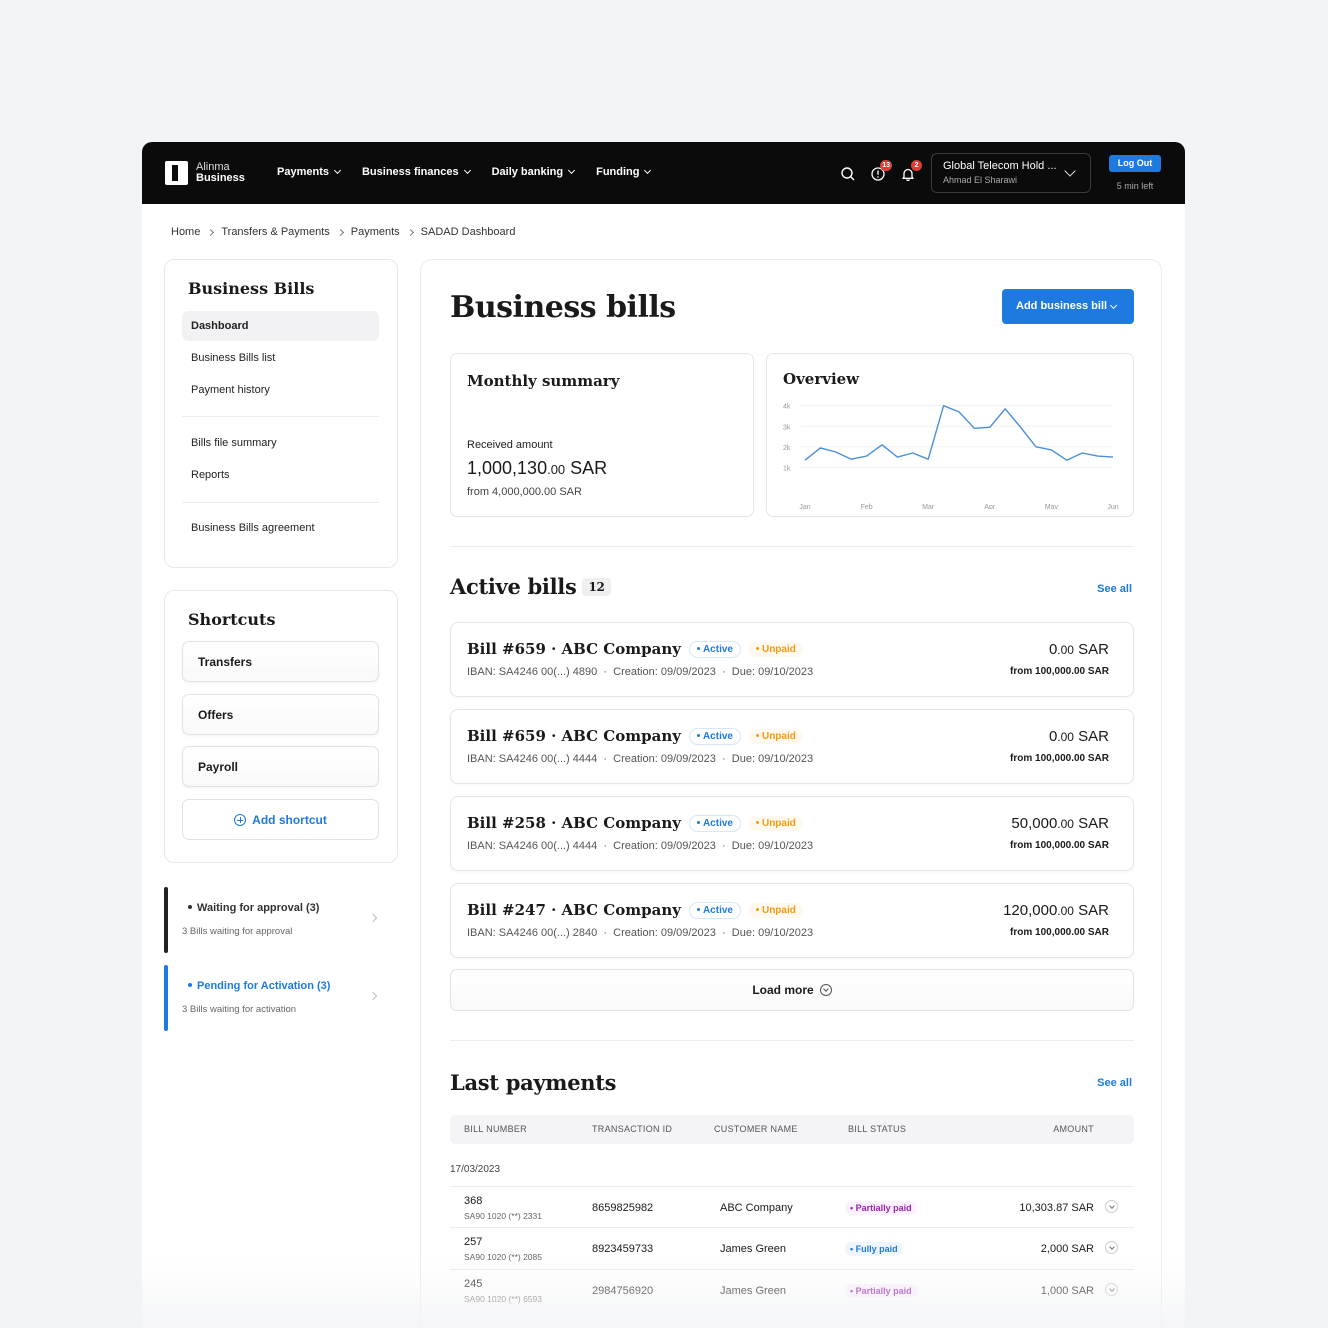 The width and height of the screenshot is (1328, 1328). What do you see at coordinates (787, 468) in the screenshot?
I see `y-tick-label: 1k` at bounding box center [787, 468].